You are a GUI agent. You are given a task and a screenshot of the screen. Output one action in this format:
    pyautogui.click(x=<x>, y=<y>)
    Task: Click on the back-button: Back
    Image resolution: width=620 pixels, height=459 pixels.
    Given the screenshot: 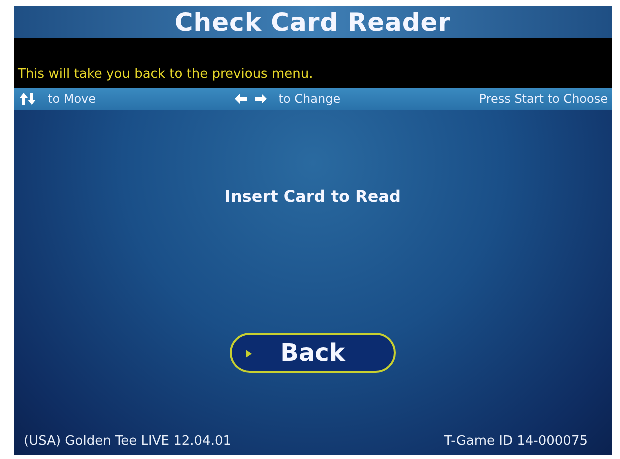 What is the action you would take?
    pyautogui.click(x=313, y=353)
    